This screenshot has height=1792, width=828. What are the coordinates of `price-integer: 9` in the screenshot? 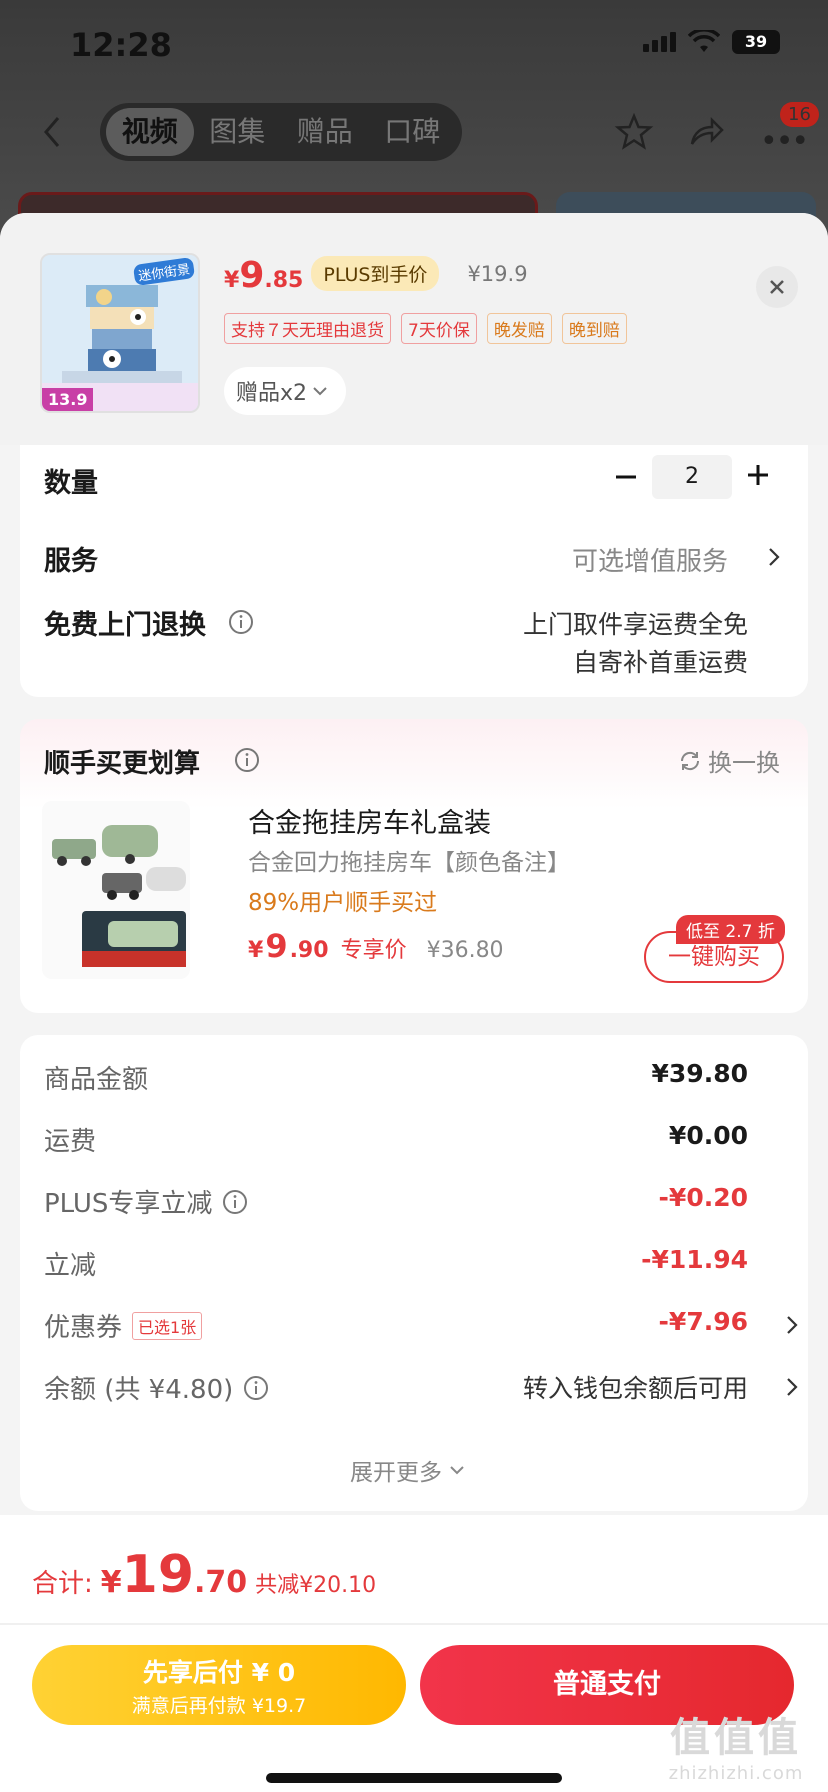 It's located at (252, 275).